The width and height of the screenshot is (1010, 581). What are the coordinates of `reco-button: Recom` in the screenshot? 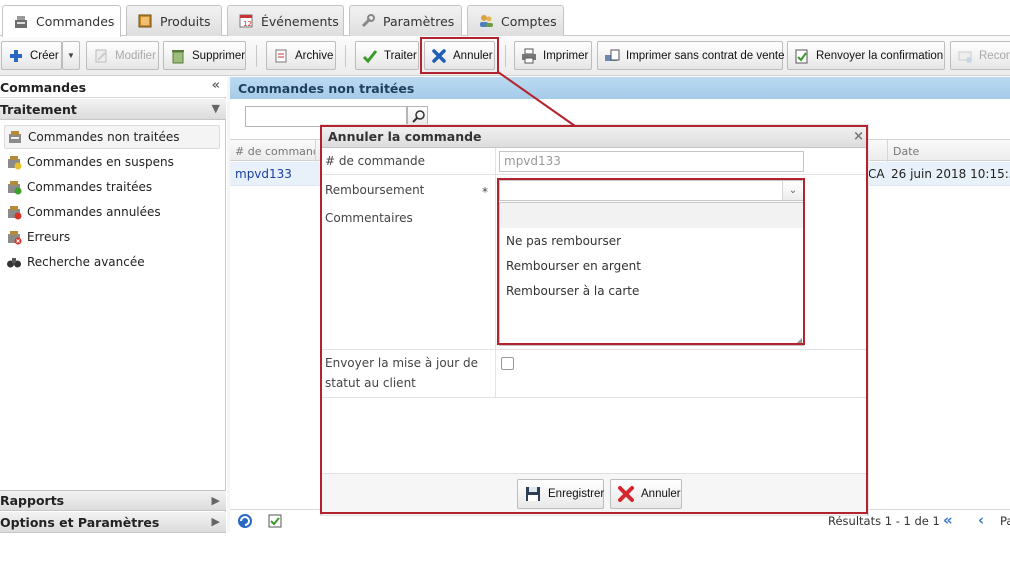 It's located at (980, 55).